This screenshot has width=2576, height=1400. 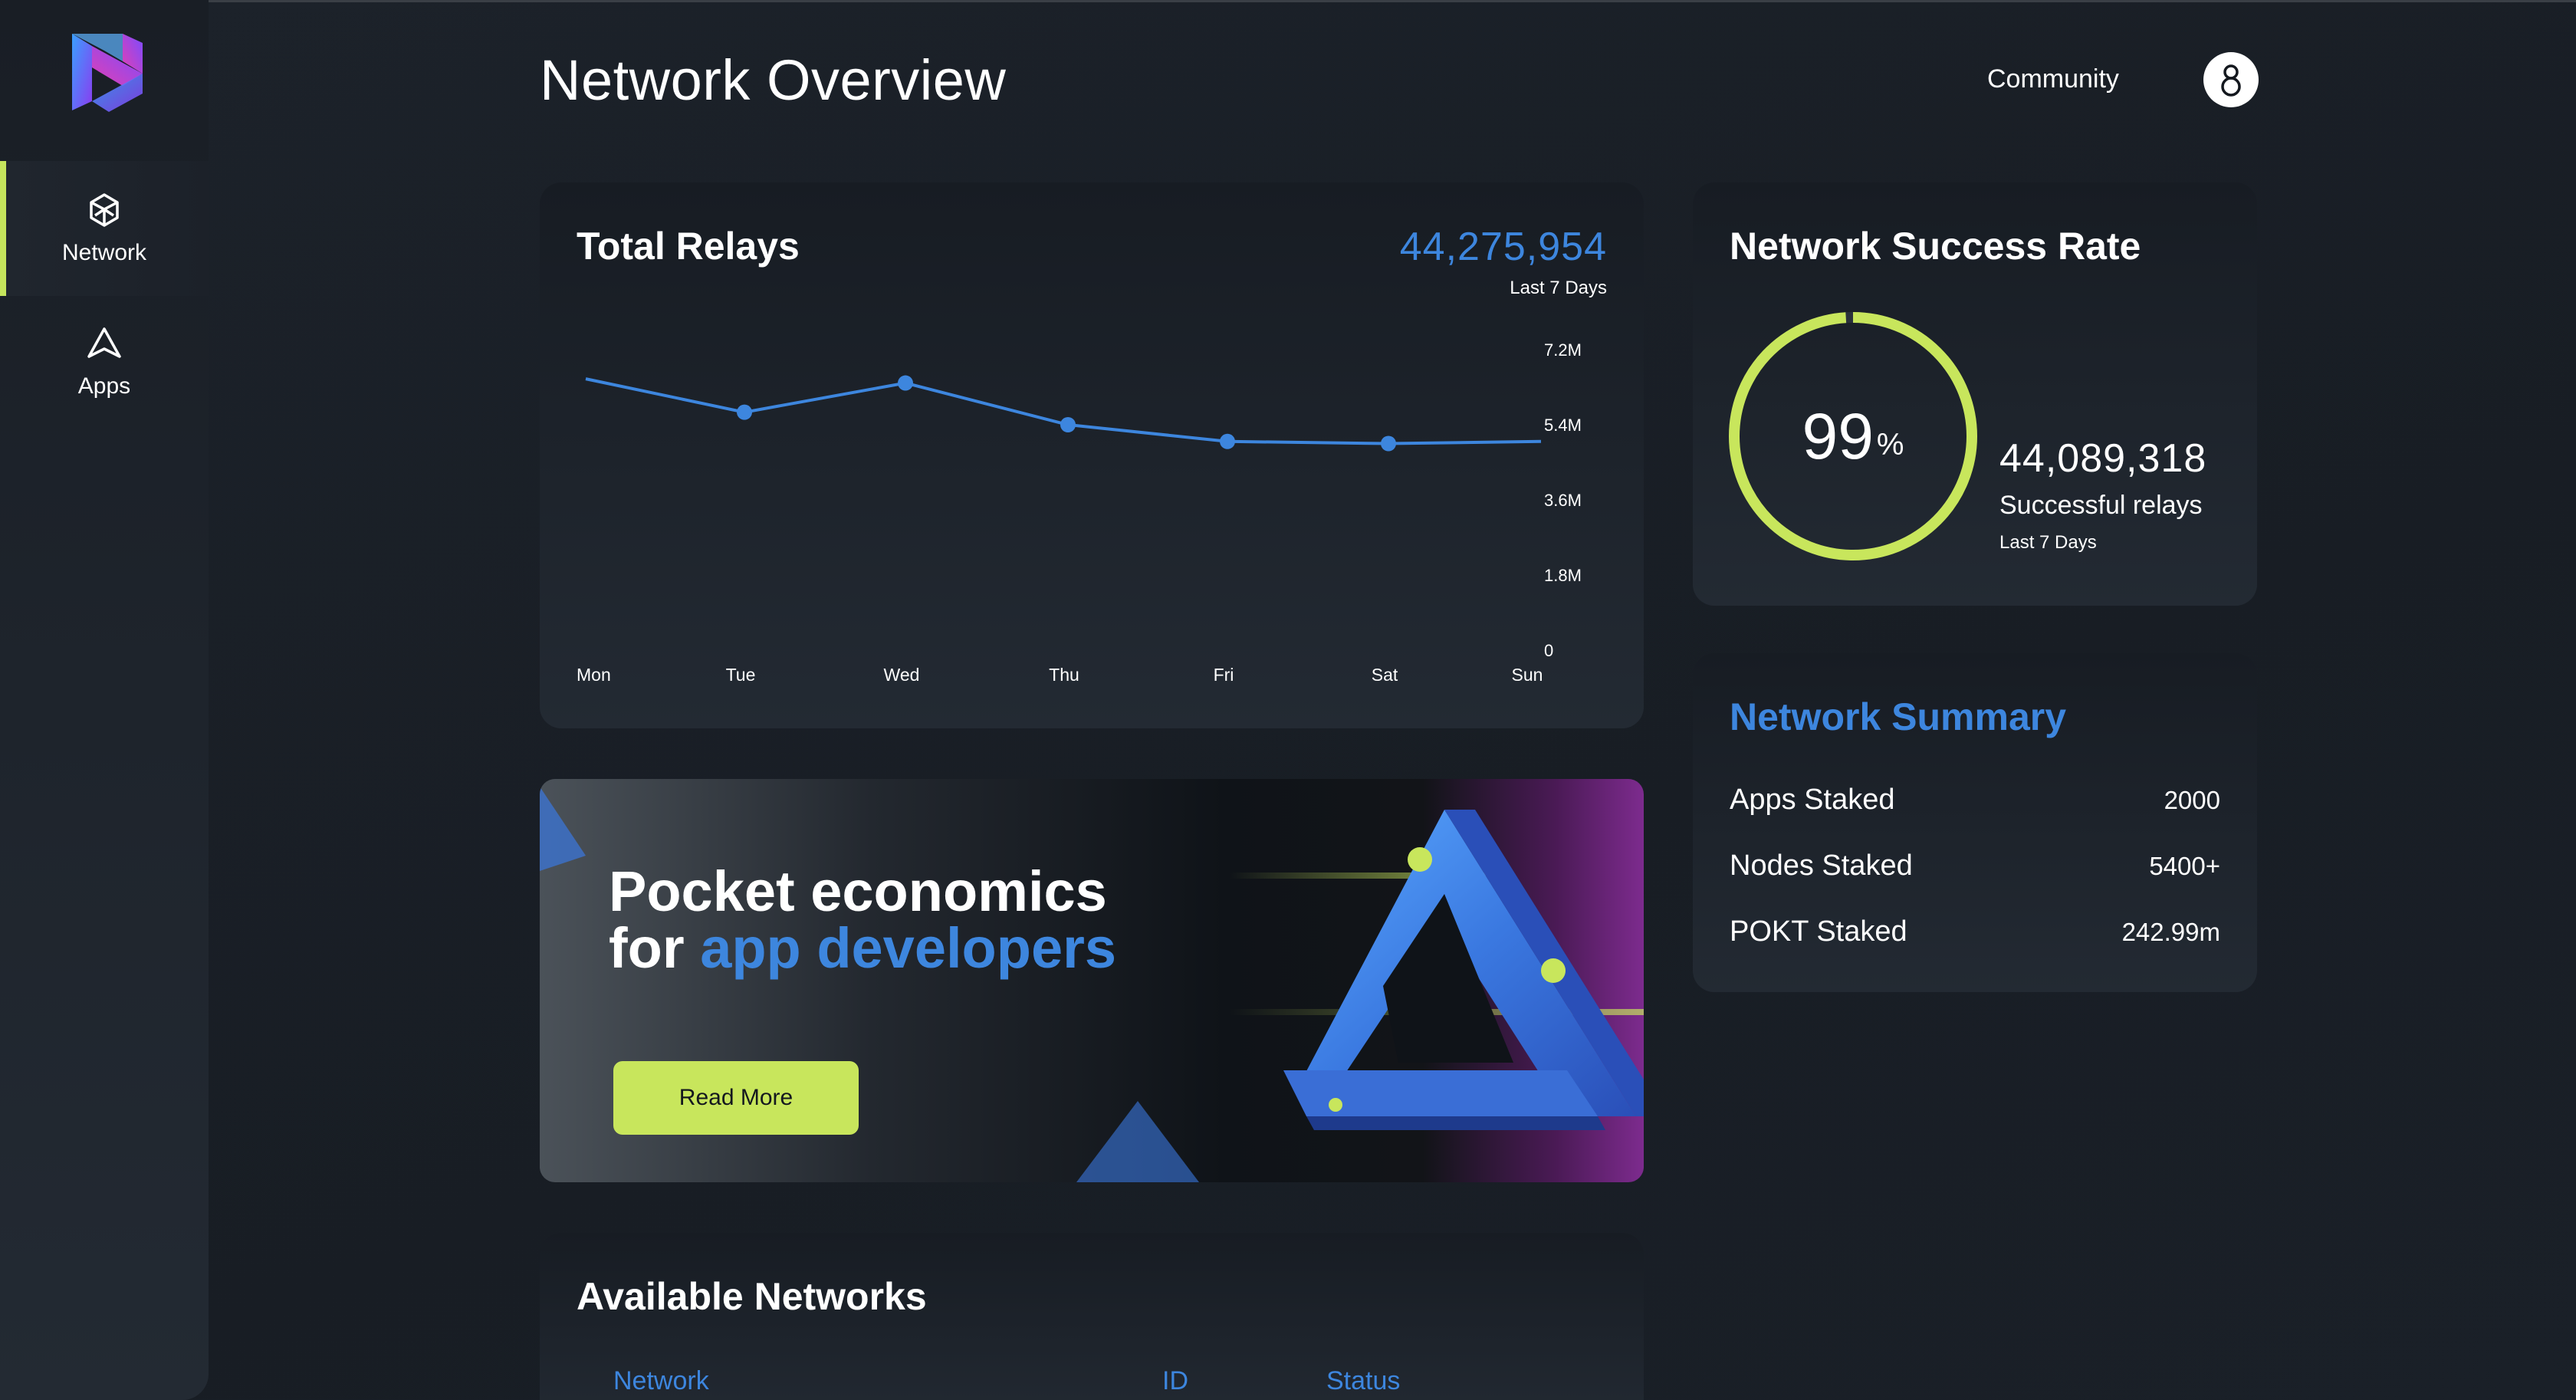 What do you see at coordinates (2103, 458) in the screenshot?
I see `successful-relays-count: 44,089,318` at bounding box center [2103, 458].